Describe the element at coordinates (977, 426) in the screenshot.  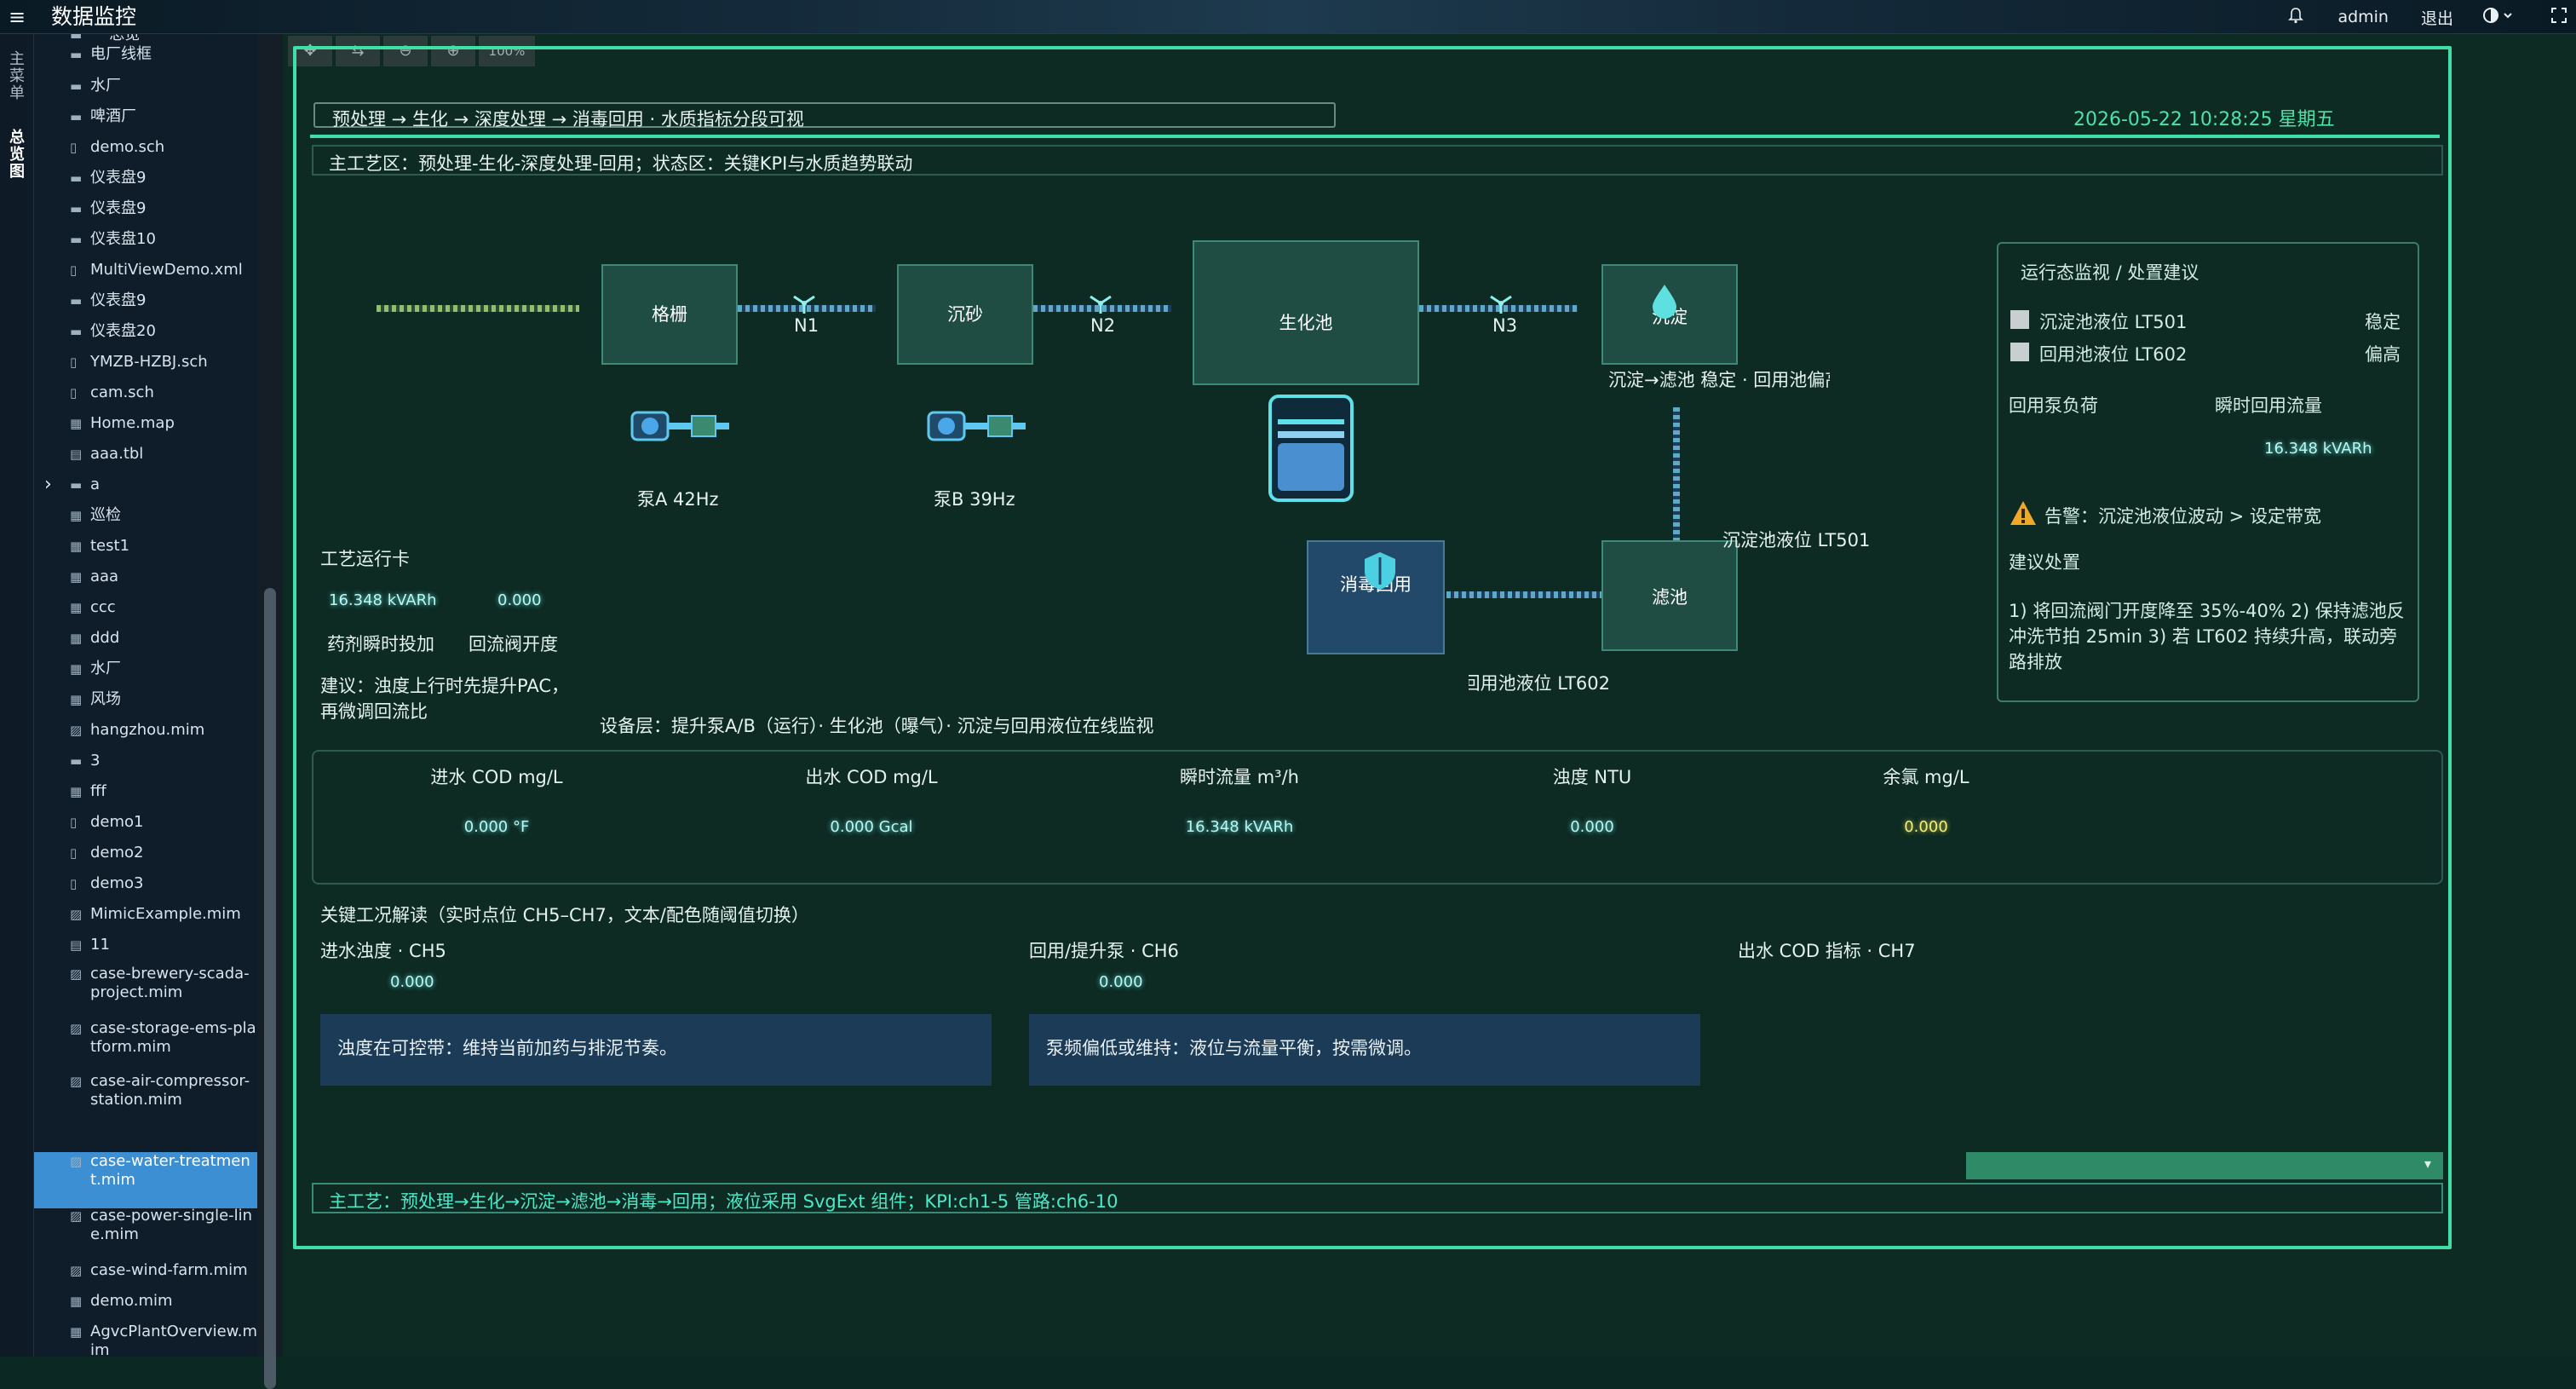
I see `pump-b-icon` at that location.